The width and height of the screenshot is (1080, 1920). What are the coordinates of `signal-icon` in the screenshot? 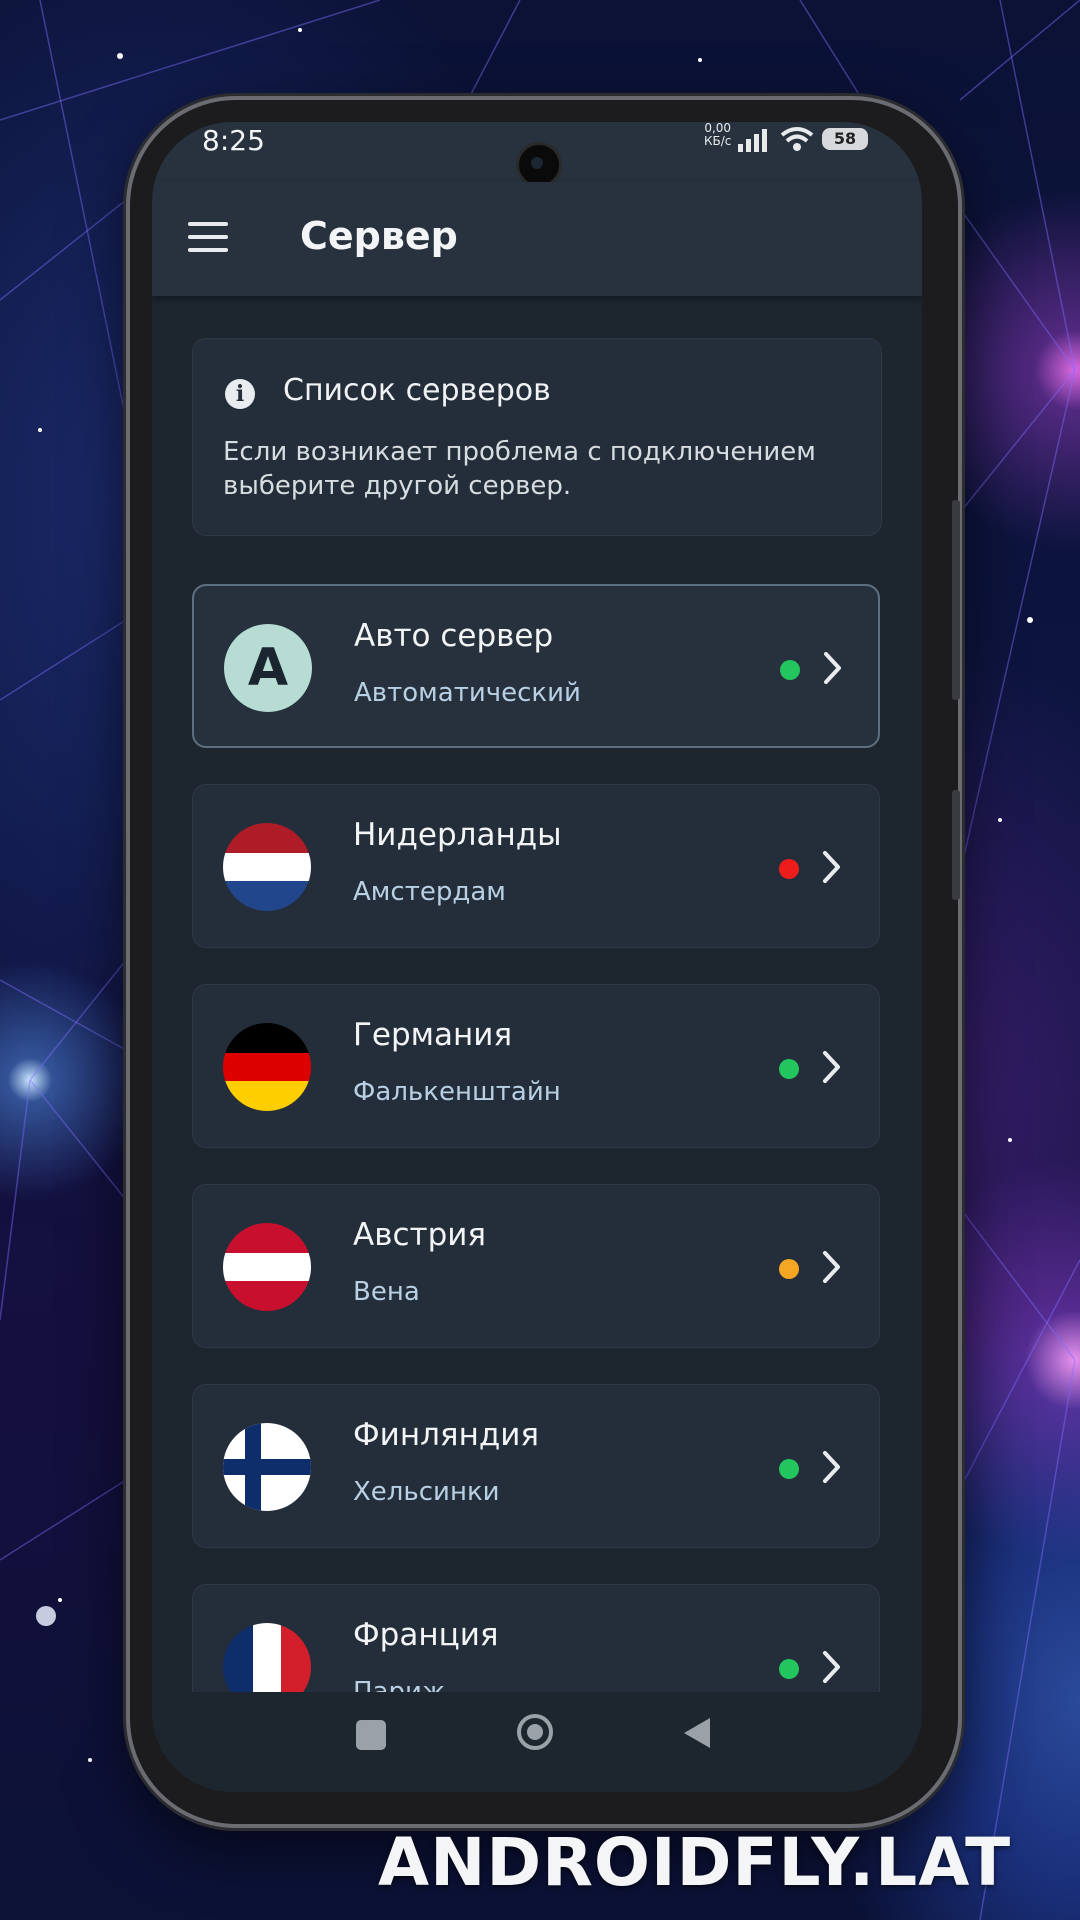 It's located at (752, 140).